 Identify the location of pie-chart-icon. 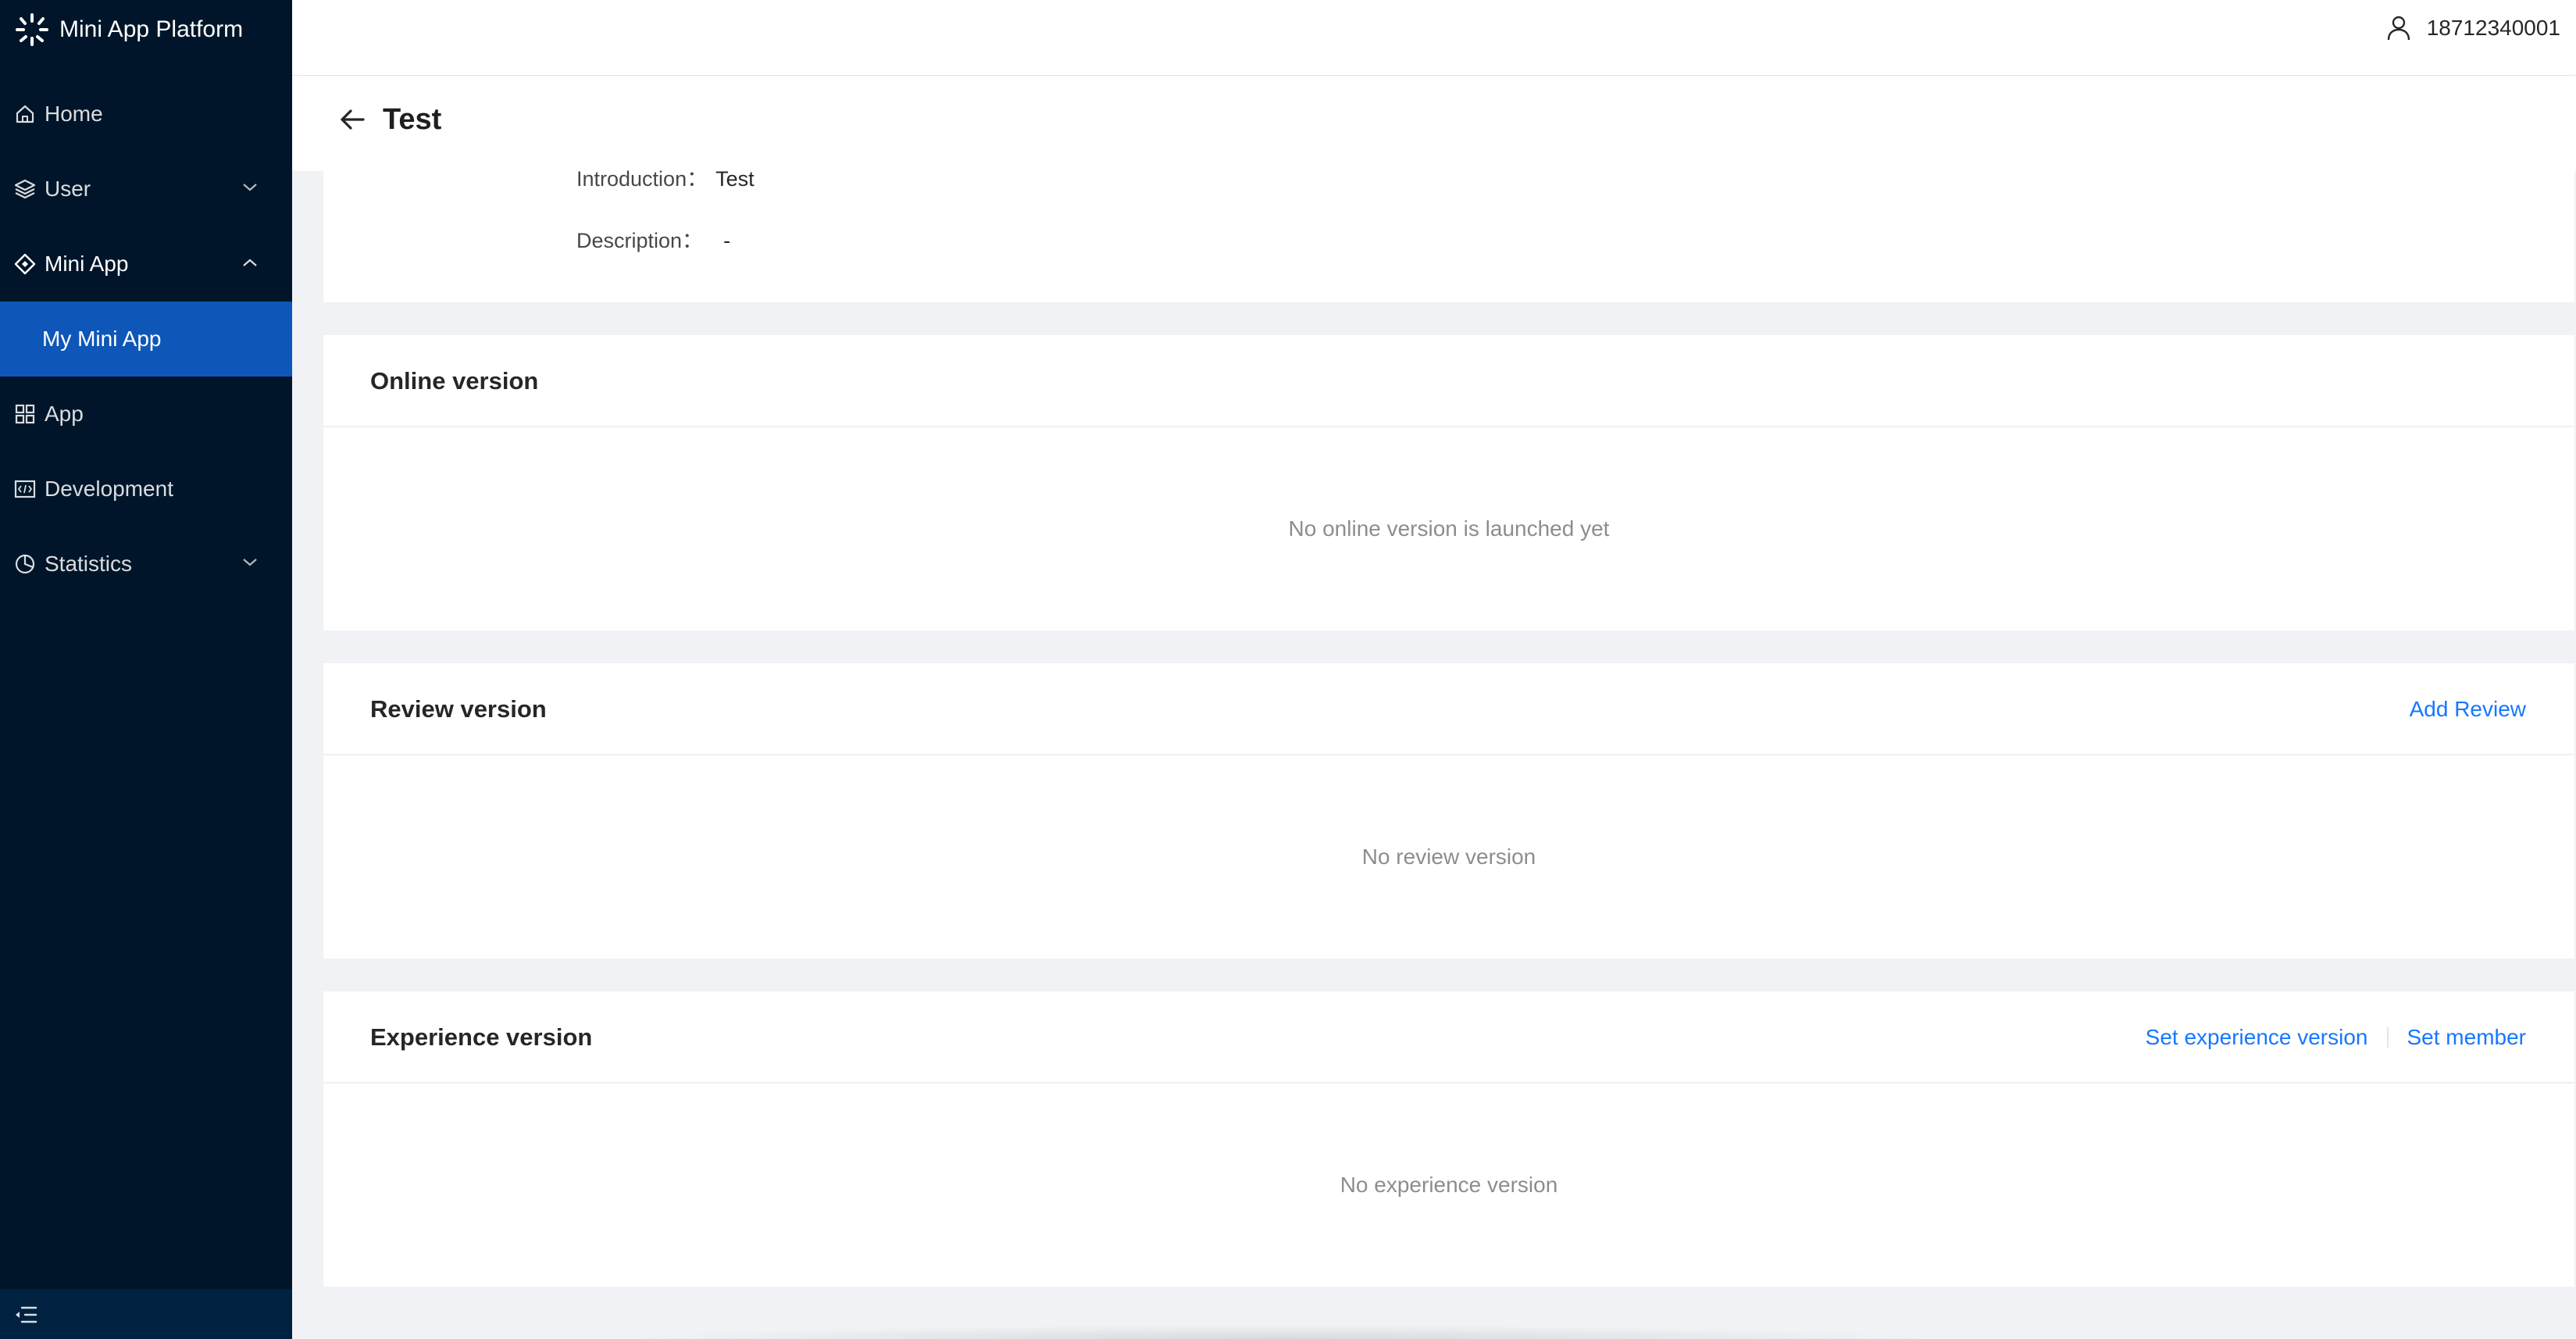
(25, 564).